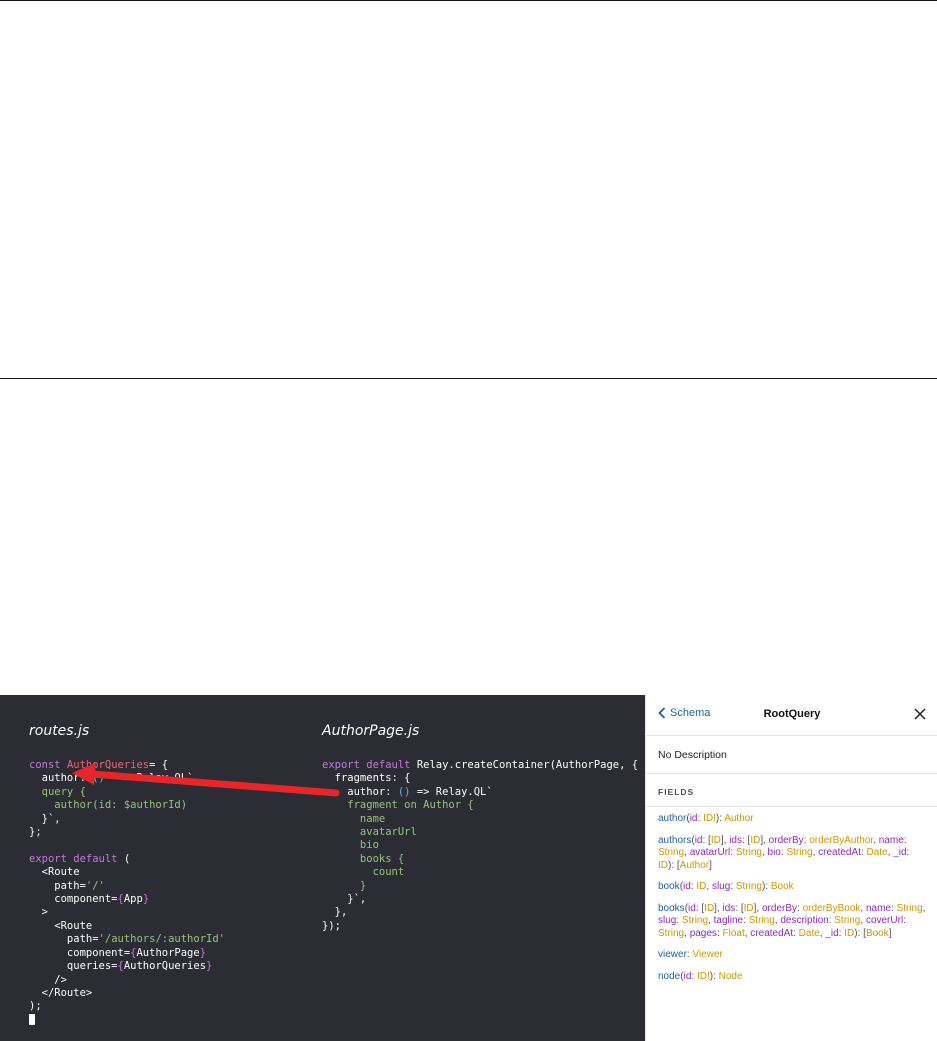 Image resolution: width=937 pixels, height=1041 pixels. What do you see at coordinates (80, 952) in the screenshot?
I see `code-token: component=` at bounding box center [80, 952].